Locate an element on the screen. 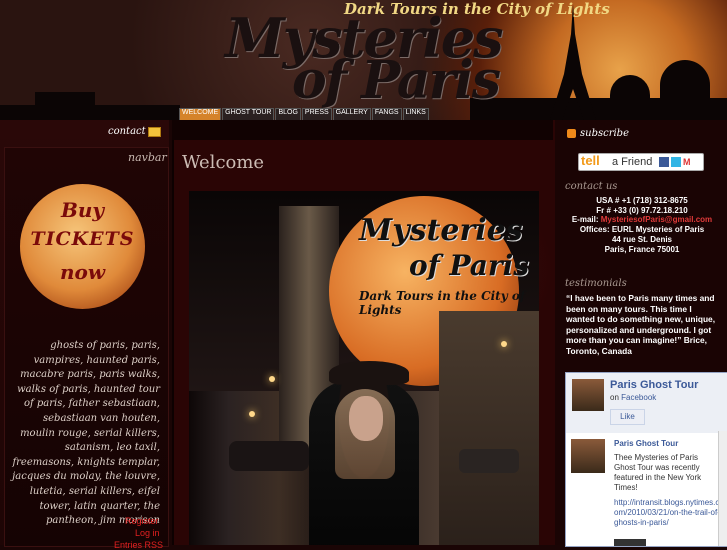  post-author: Paris Ghost Tour is located at coordinates (646, 443).